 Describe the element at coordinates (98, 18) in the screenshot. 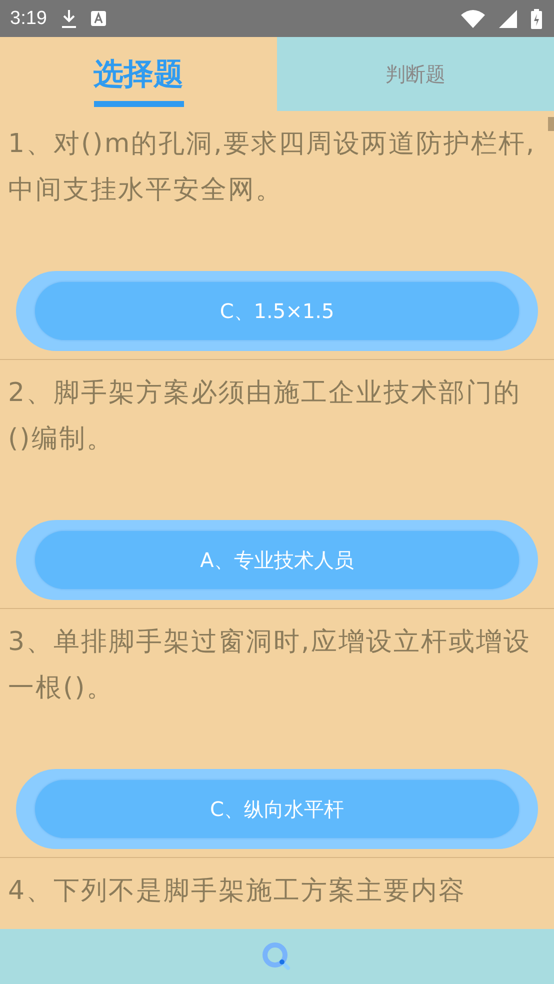

I see `font-icon` at that location.